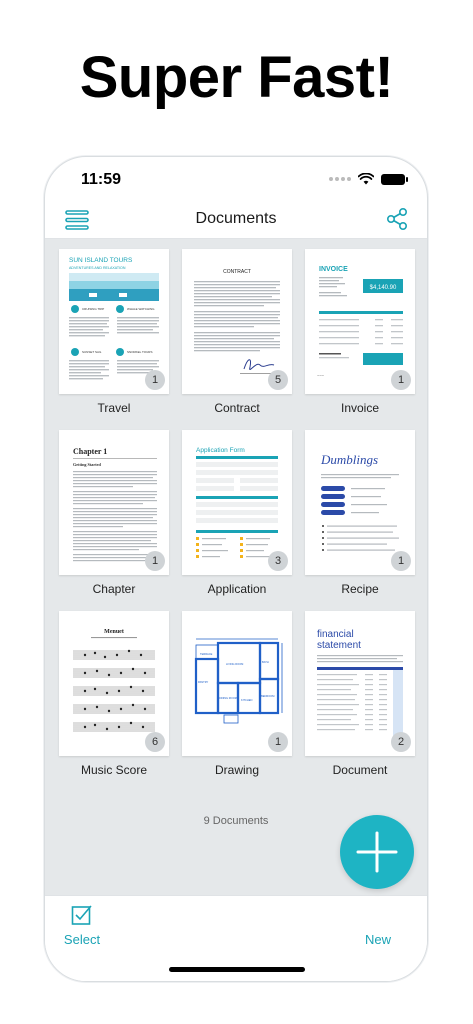  What do you see at coordinates (155, 742) in the screenshot?
I see `page-count-badge: 6` at bounding box center [155, 742].